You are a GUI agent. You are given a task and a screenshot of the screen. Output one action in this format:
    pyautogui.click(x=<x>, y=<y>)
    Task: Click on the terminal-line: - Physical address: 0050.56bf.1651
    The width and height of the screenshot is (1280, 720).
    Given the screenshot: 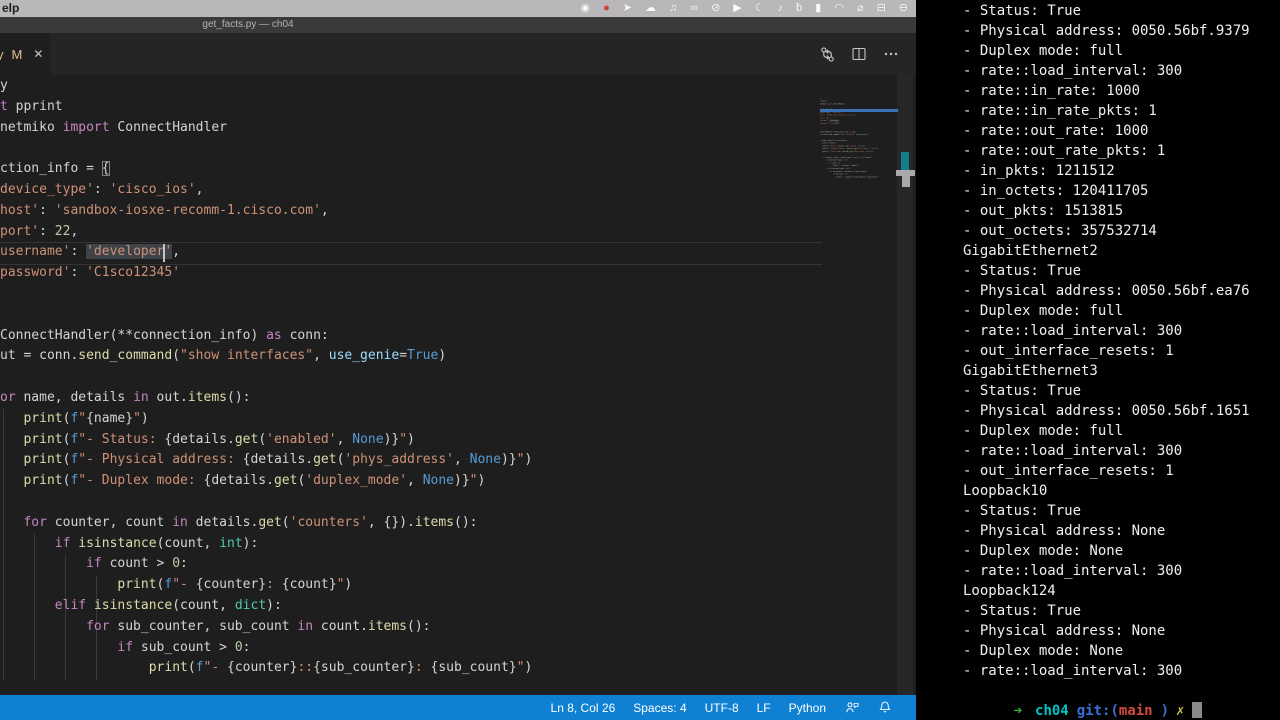 What is the action you would take?
    pyautogui.click(x=1106, y=411)
    